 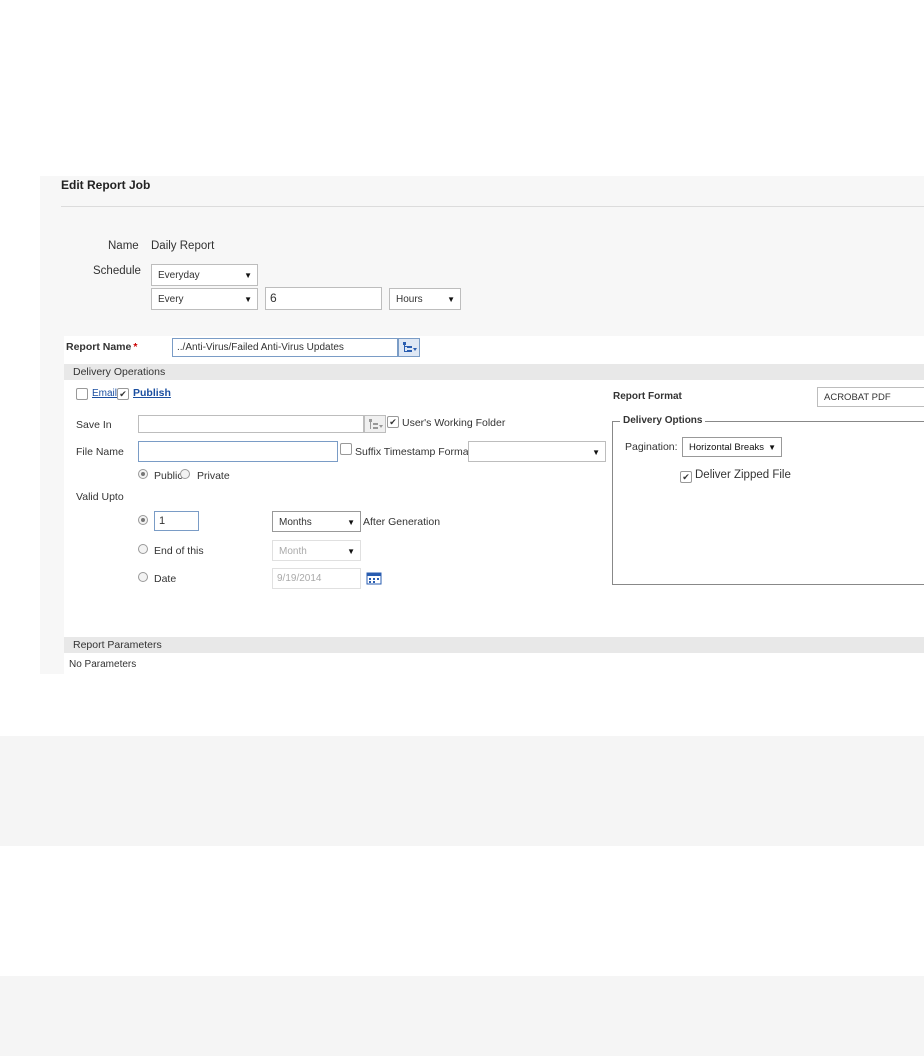 What do you see at coordinates (413, 452) in the screenshot?
I see `suffix-timestamp-label: Suffix Timestamp Format` at bounding box center [413, 452].